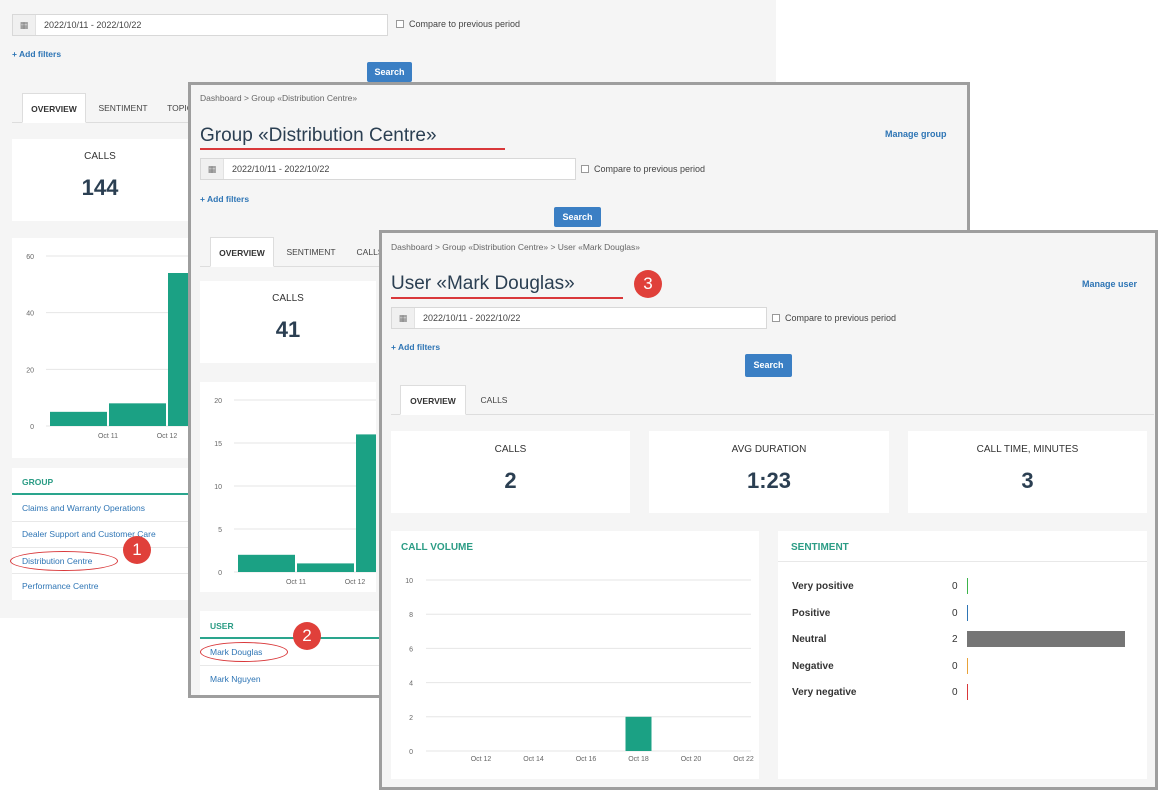  I want to click on bar-chart: 60 40 20 0 Oct 11 Oct 12, so click(125, 347).